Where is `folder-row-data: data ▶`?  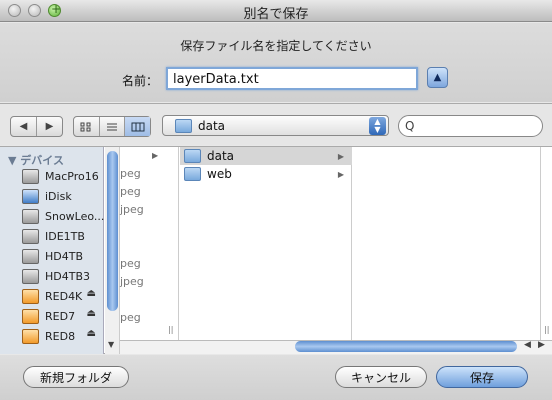
folder-row-data: data ▶ is located at coordinates (266, 156).